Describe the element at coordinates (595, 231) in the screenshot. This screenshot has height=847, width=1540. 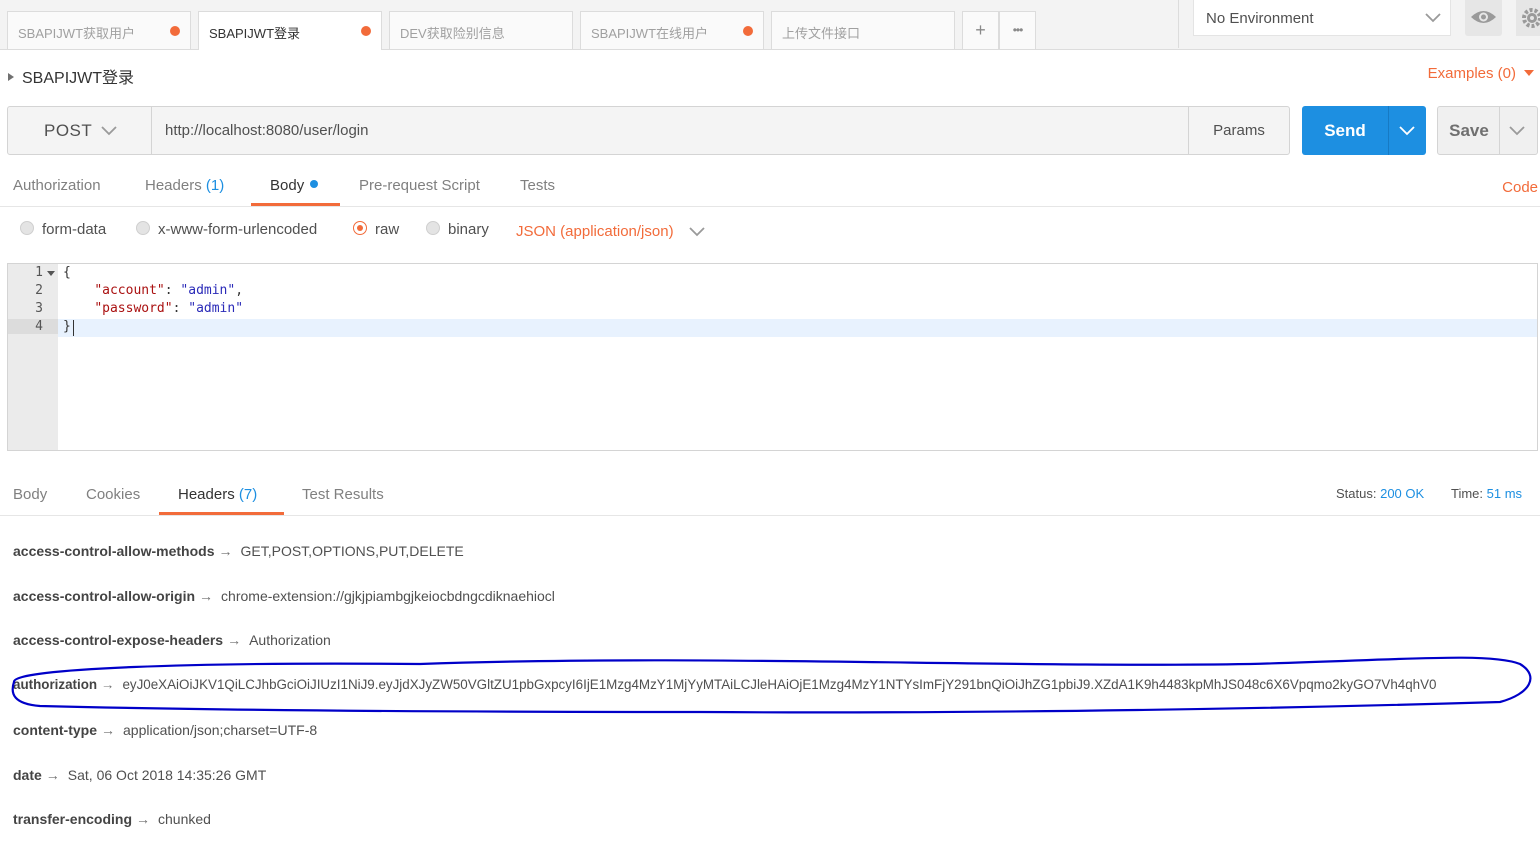
I see `content-type-label: JSON (application/json)` at that location.